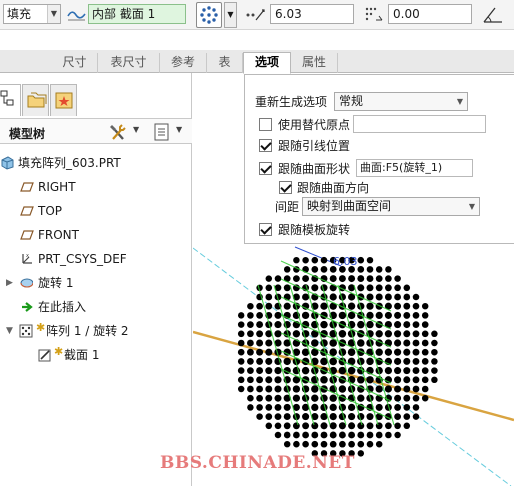 This screenshot has height=486, width=514. What do you see at coordinates (401, 101) in the screenshot?
I see `regen-option-select: 常规 ▼` at bounding box center [401, 101].